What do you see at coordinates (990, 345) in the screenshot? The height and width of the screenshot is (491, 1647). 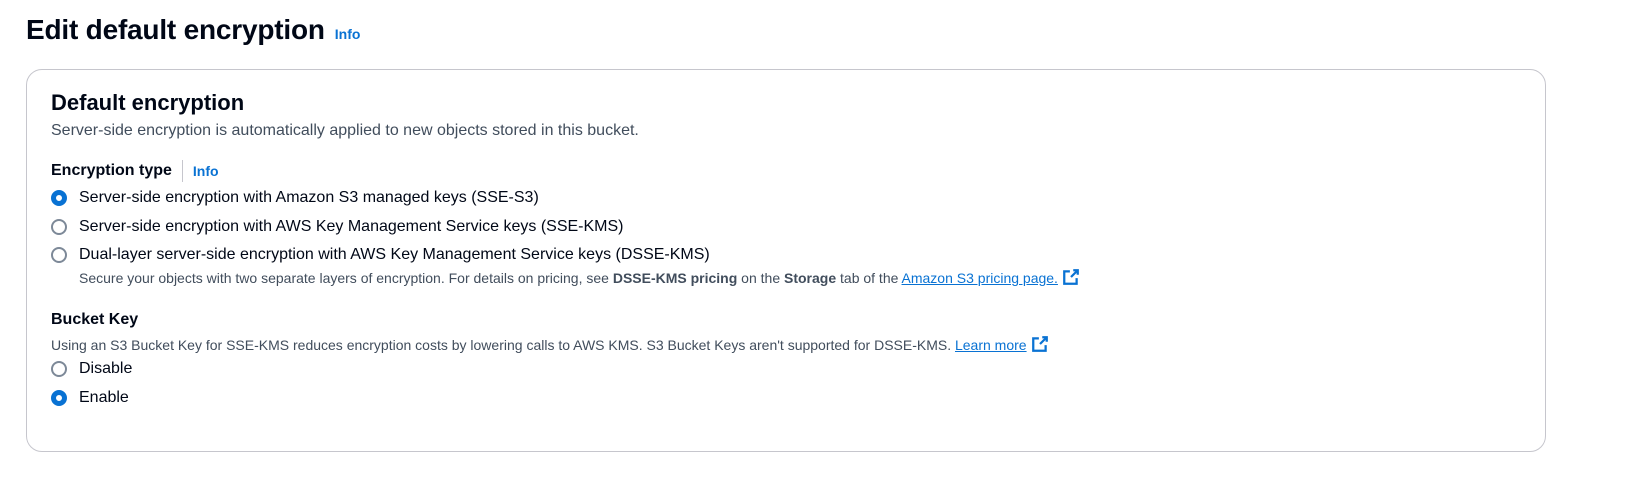 I see `learn-more-label: Learn more` at bounding box center [990, 345].